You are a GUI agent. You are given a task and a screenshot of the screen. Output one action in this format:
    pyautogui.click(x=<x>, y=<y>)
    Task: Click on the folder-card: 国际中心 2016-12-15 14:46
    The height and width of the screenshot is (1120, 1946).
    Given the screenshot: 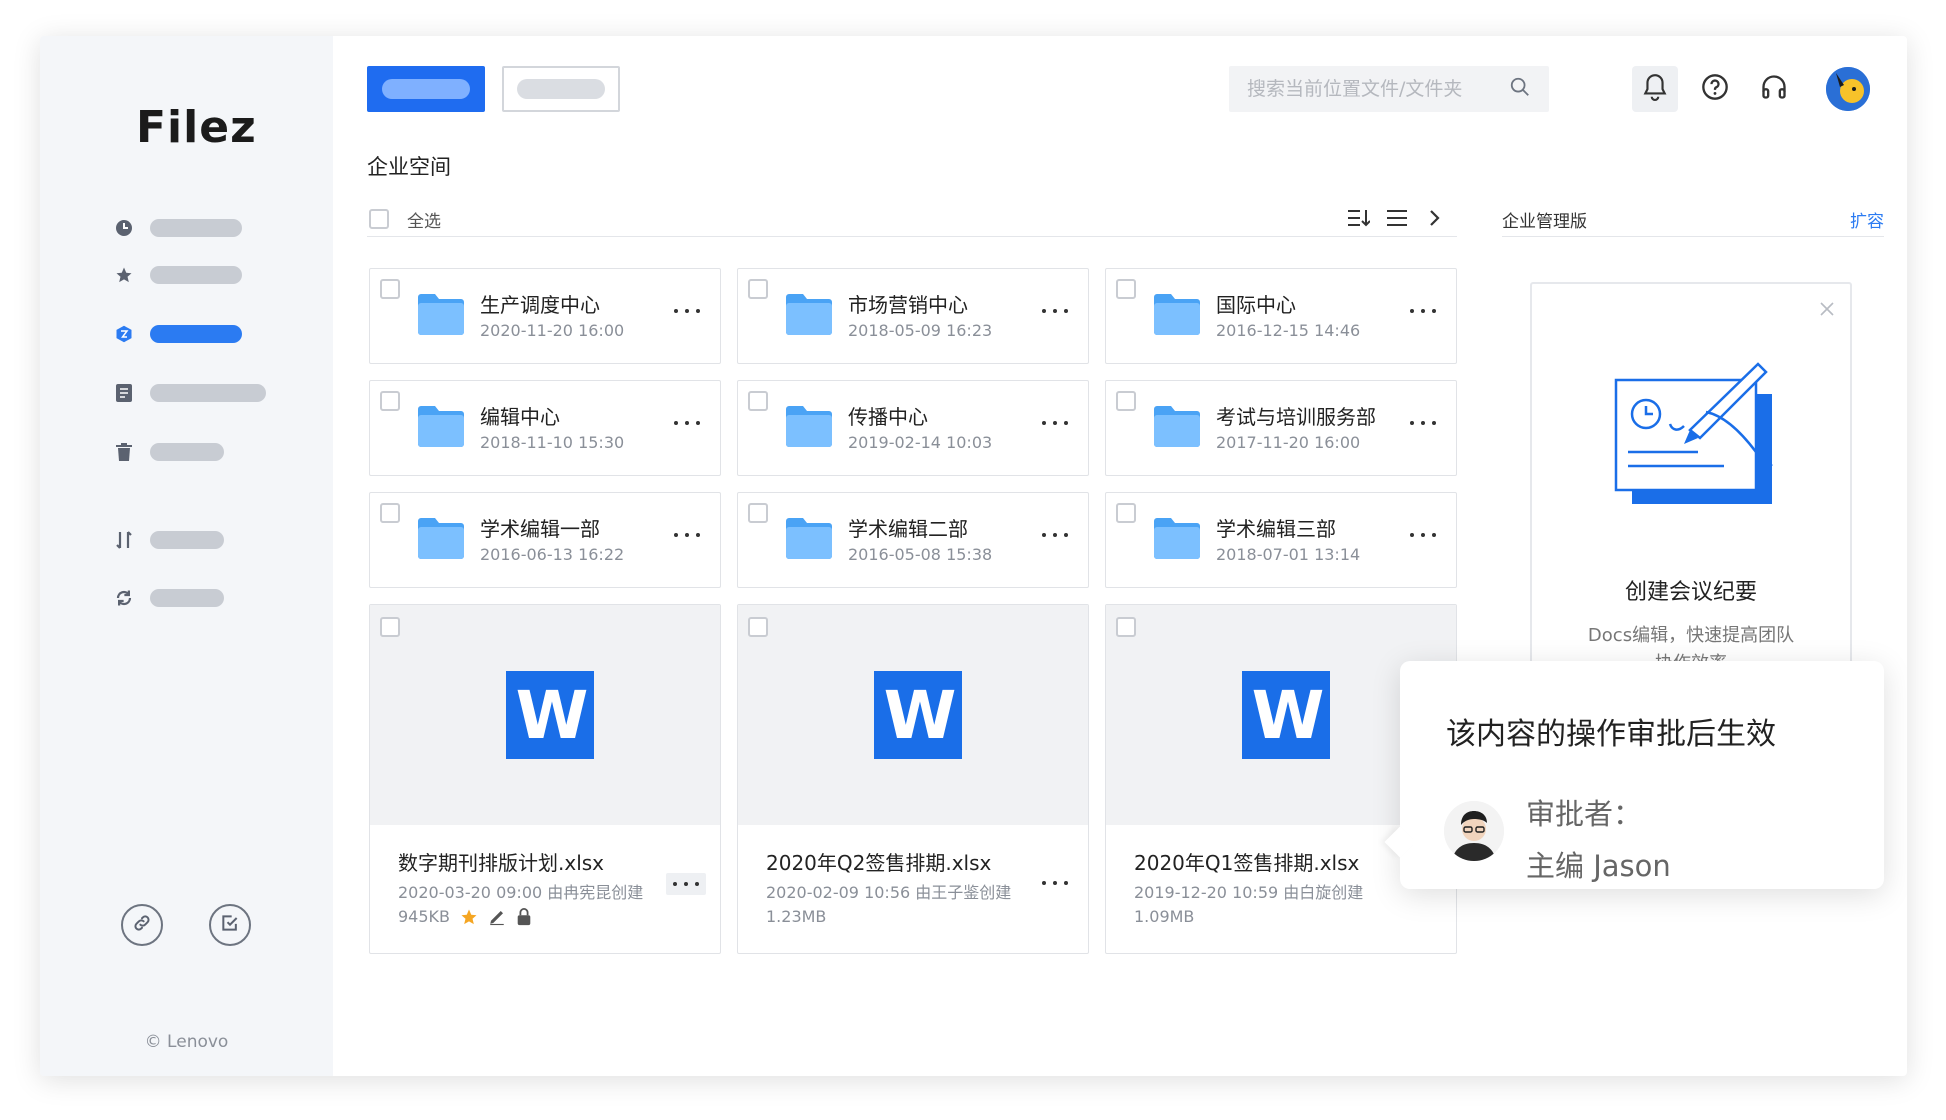 What is the action you would take?
    pyautogui.click(x=1281, y=316)
    